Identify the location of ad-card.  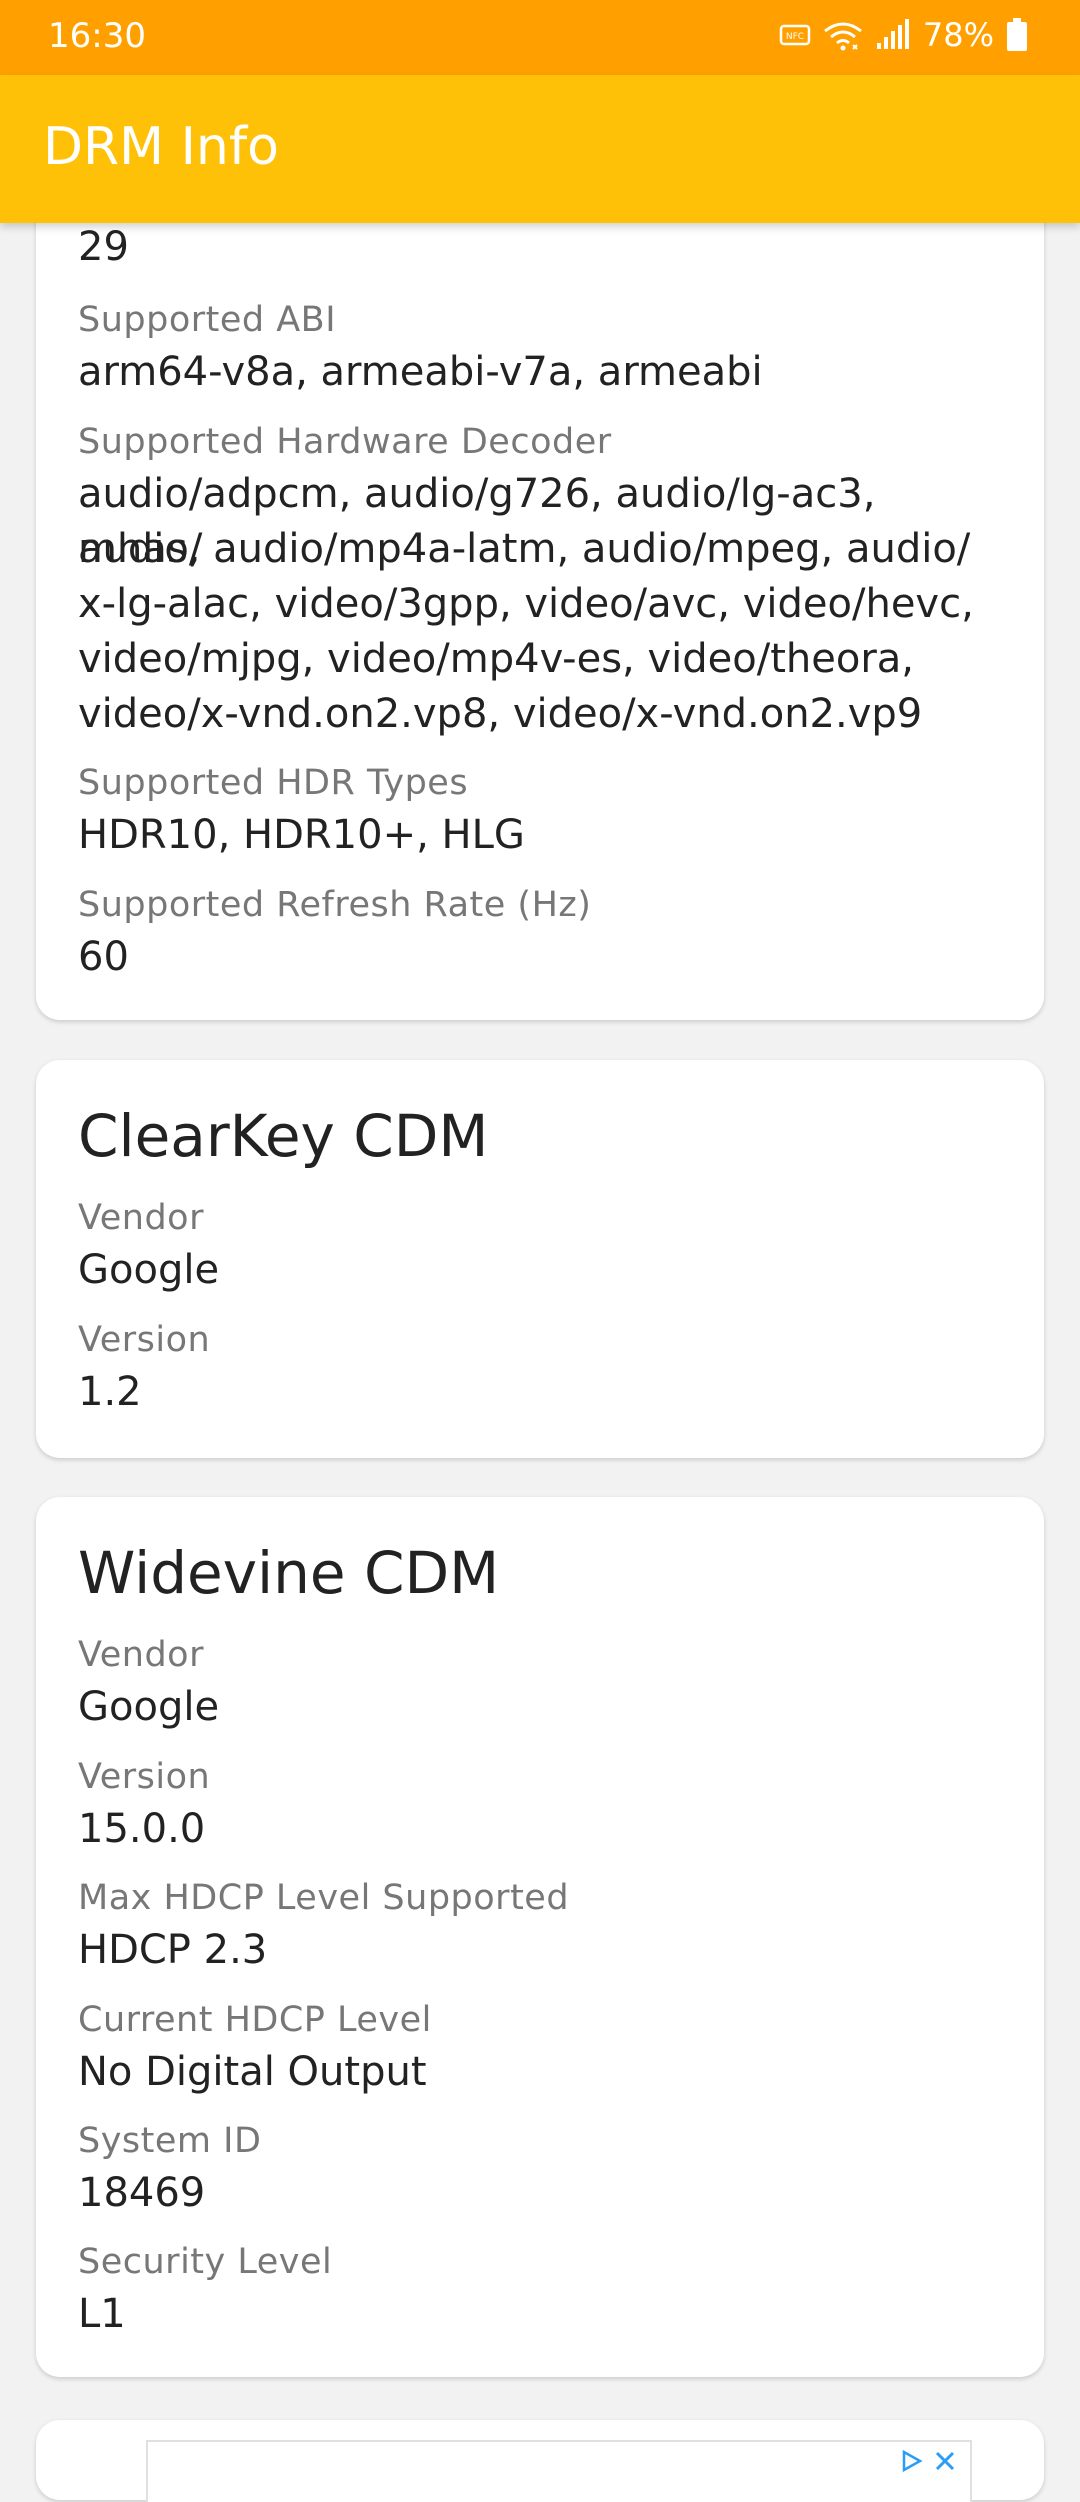
(540, 2461).